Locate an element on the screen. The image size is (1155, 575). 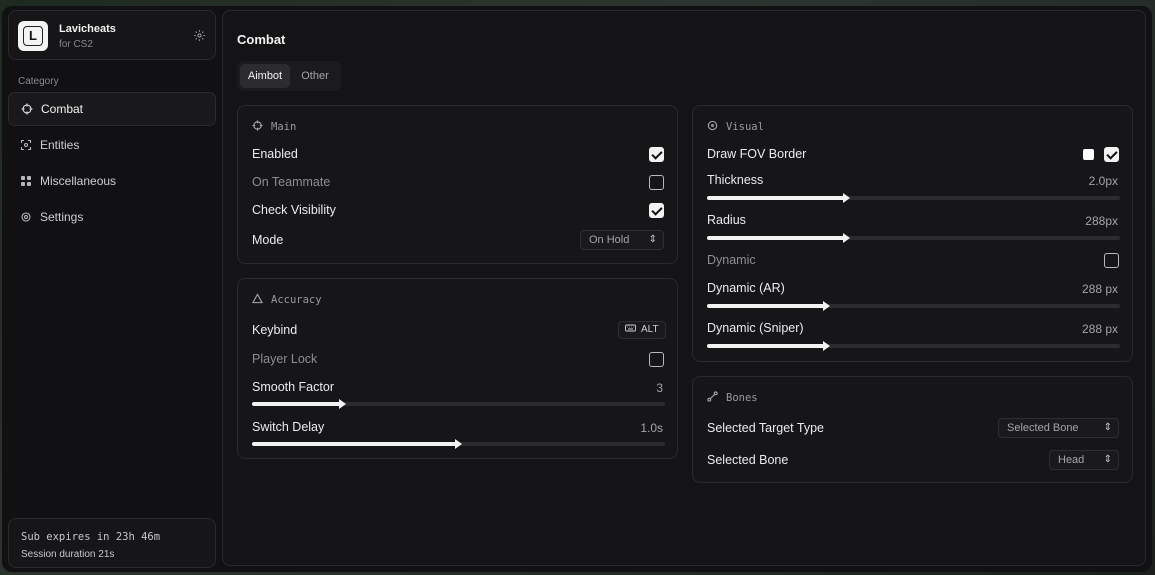
thickness-label: Thickness is located at coordinates (735, 180).